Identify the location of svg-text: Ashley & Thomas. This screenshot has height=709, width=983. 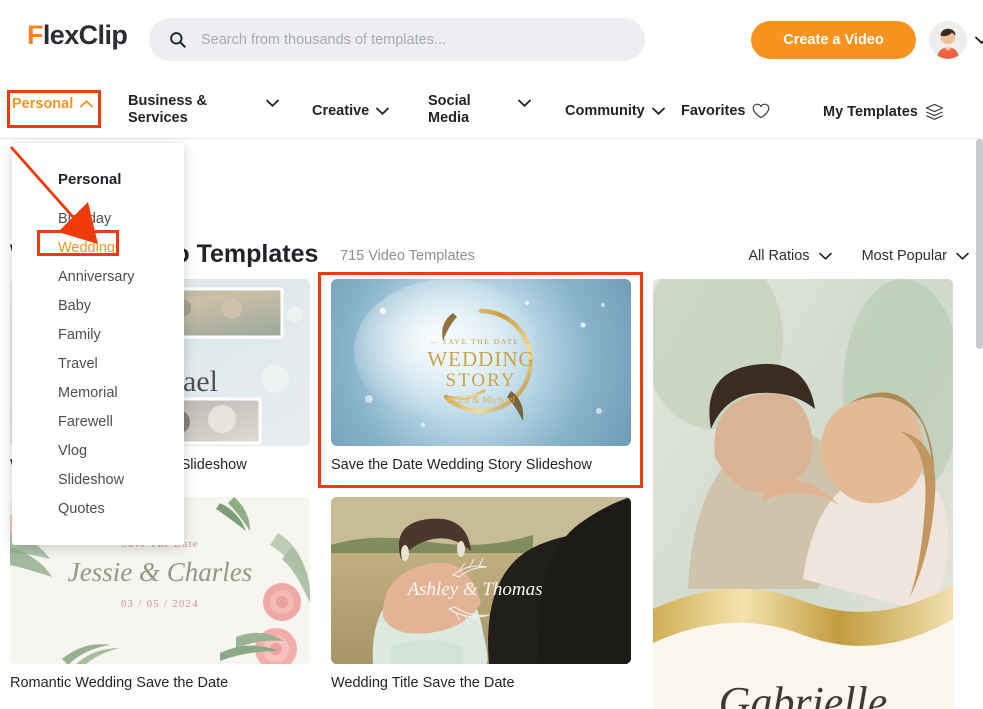
(473, 589).